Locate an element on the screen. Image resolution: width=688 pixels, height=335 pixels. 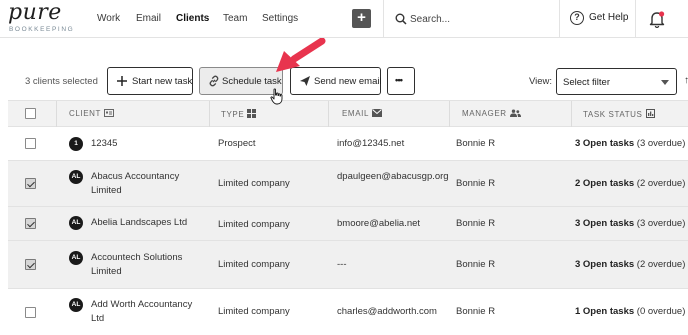
id-card-icon is located at coordinates (109, 113).